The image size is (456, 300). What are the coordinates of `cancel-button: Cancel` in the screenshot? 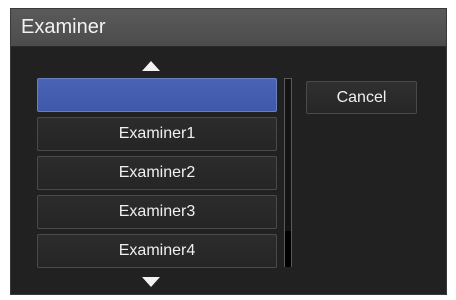 It's located at (361, 97).